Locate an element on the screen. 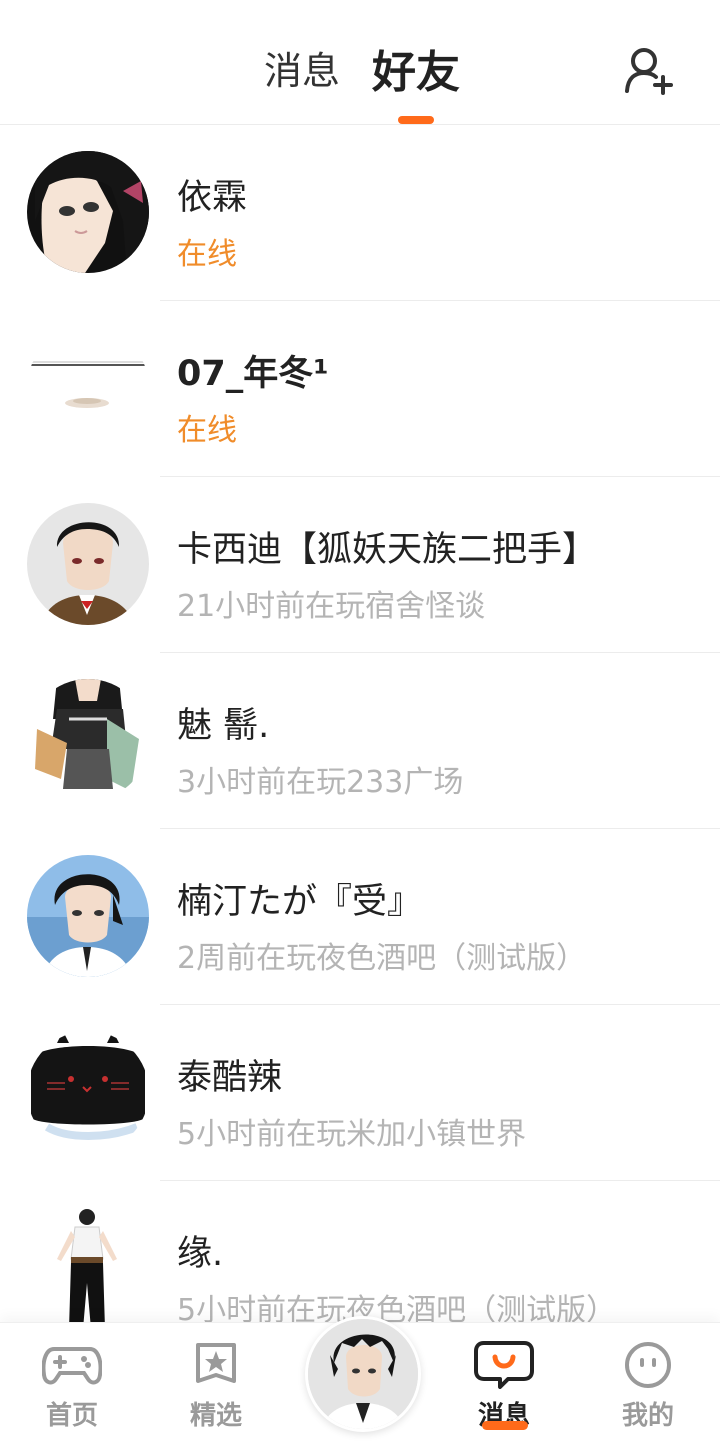 The width and height of the screenshot is (720, 1450). friend-row: 依霖 在线 is located at coordinates (360, 213).